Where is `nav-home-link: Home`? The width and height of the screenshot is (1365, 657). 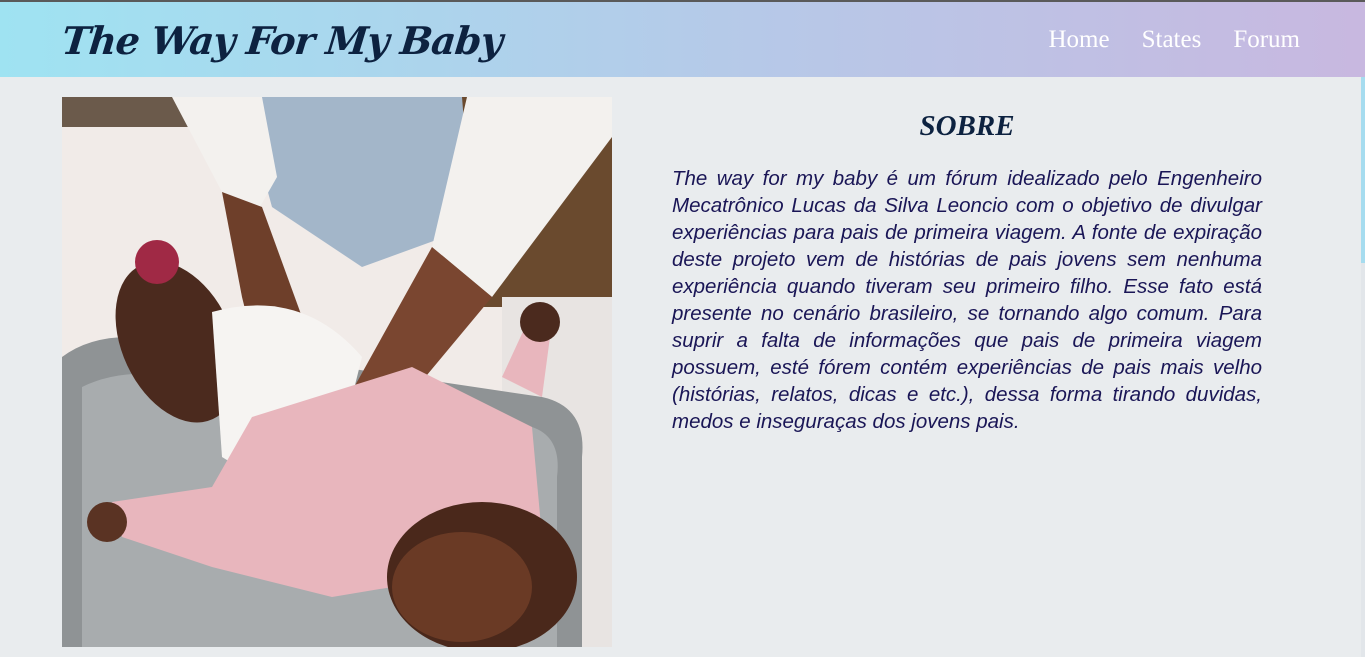
nav-home-link: Home is located at coordinates (1078, 40).